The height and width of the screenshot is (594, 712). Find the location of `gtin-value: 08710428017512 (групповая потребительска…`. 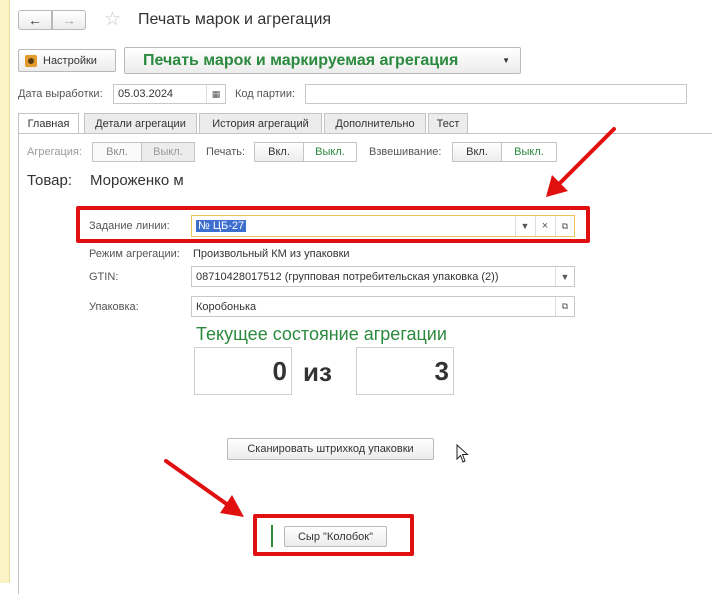

gtin-value: 08710428017512 (групповая потребительска… is located at coordinates (347, 276).